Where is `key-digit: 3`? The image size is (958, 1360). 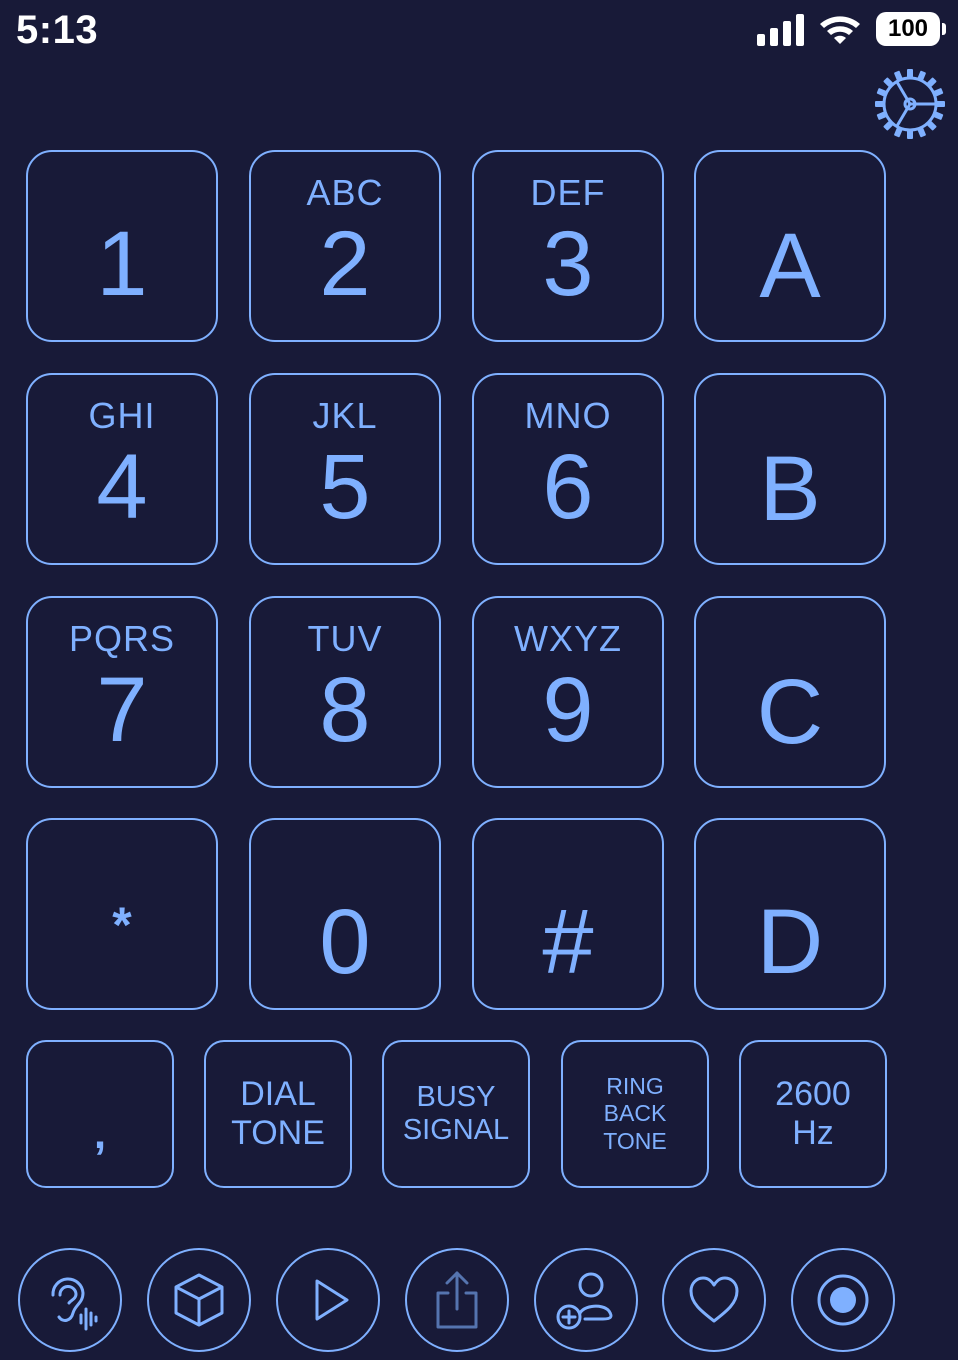
key-digit: 3 is located at coordinates (568, 264).